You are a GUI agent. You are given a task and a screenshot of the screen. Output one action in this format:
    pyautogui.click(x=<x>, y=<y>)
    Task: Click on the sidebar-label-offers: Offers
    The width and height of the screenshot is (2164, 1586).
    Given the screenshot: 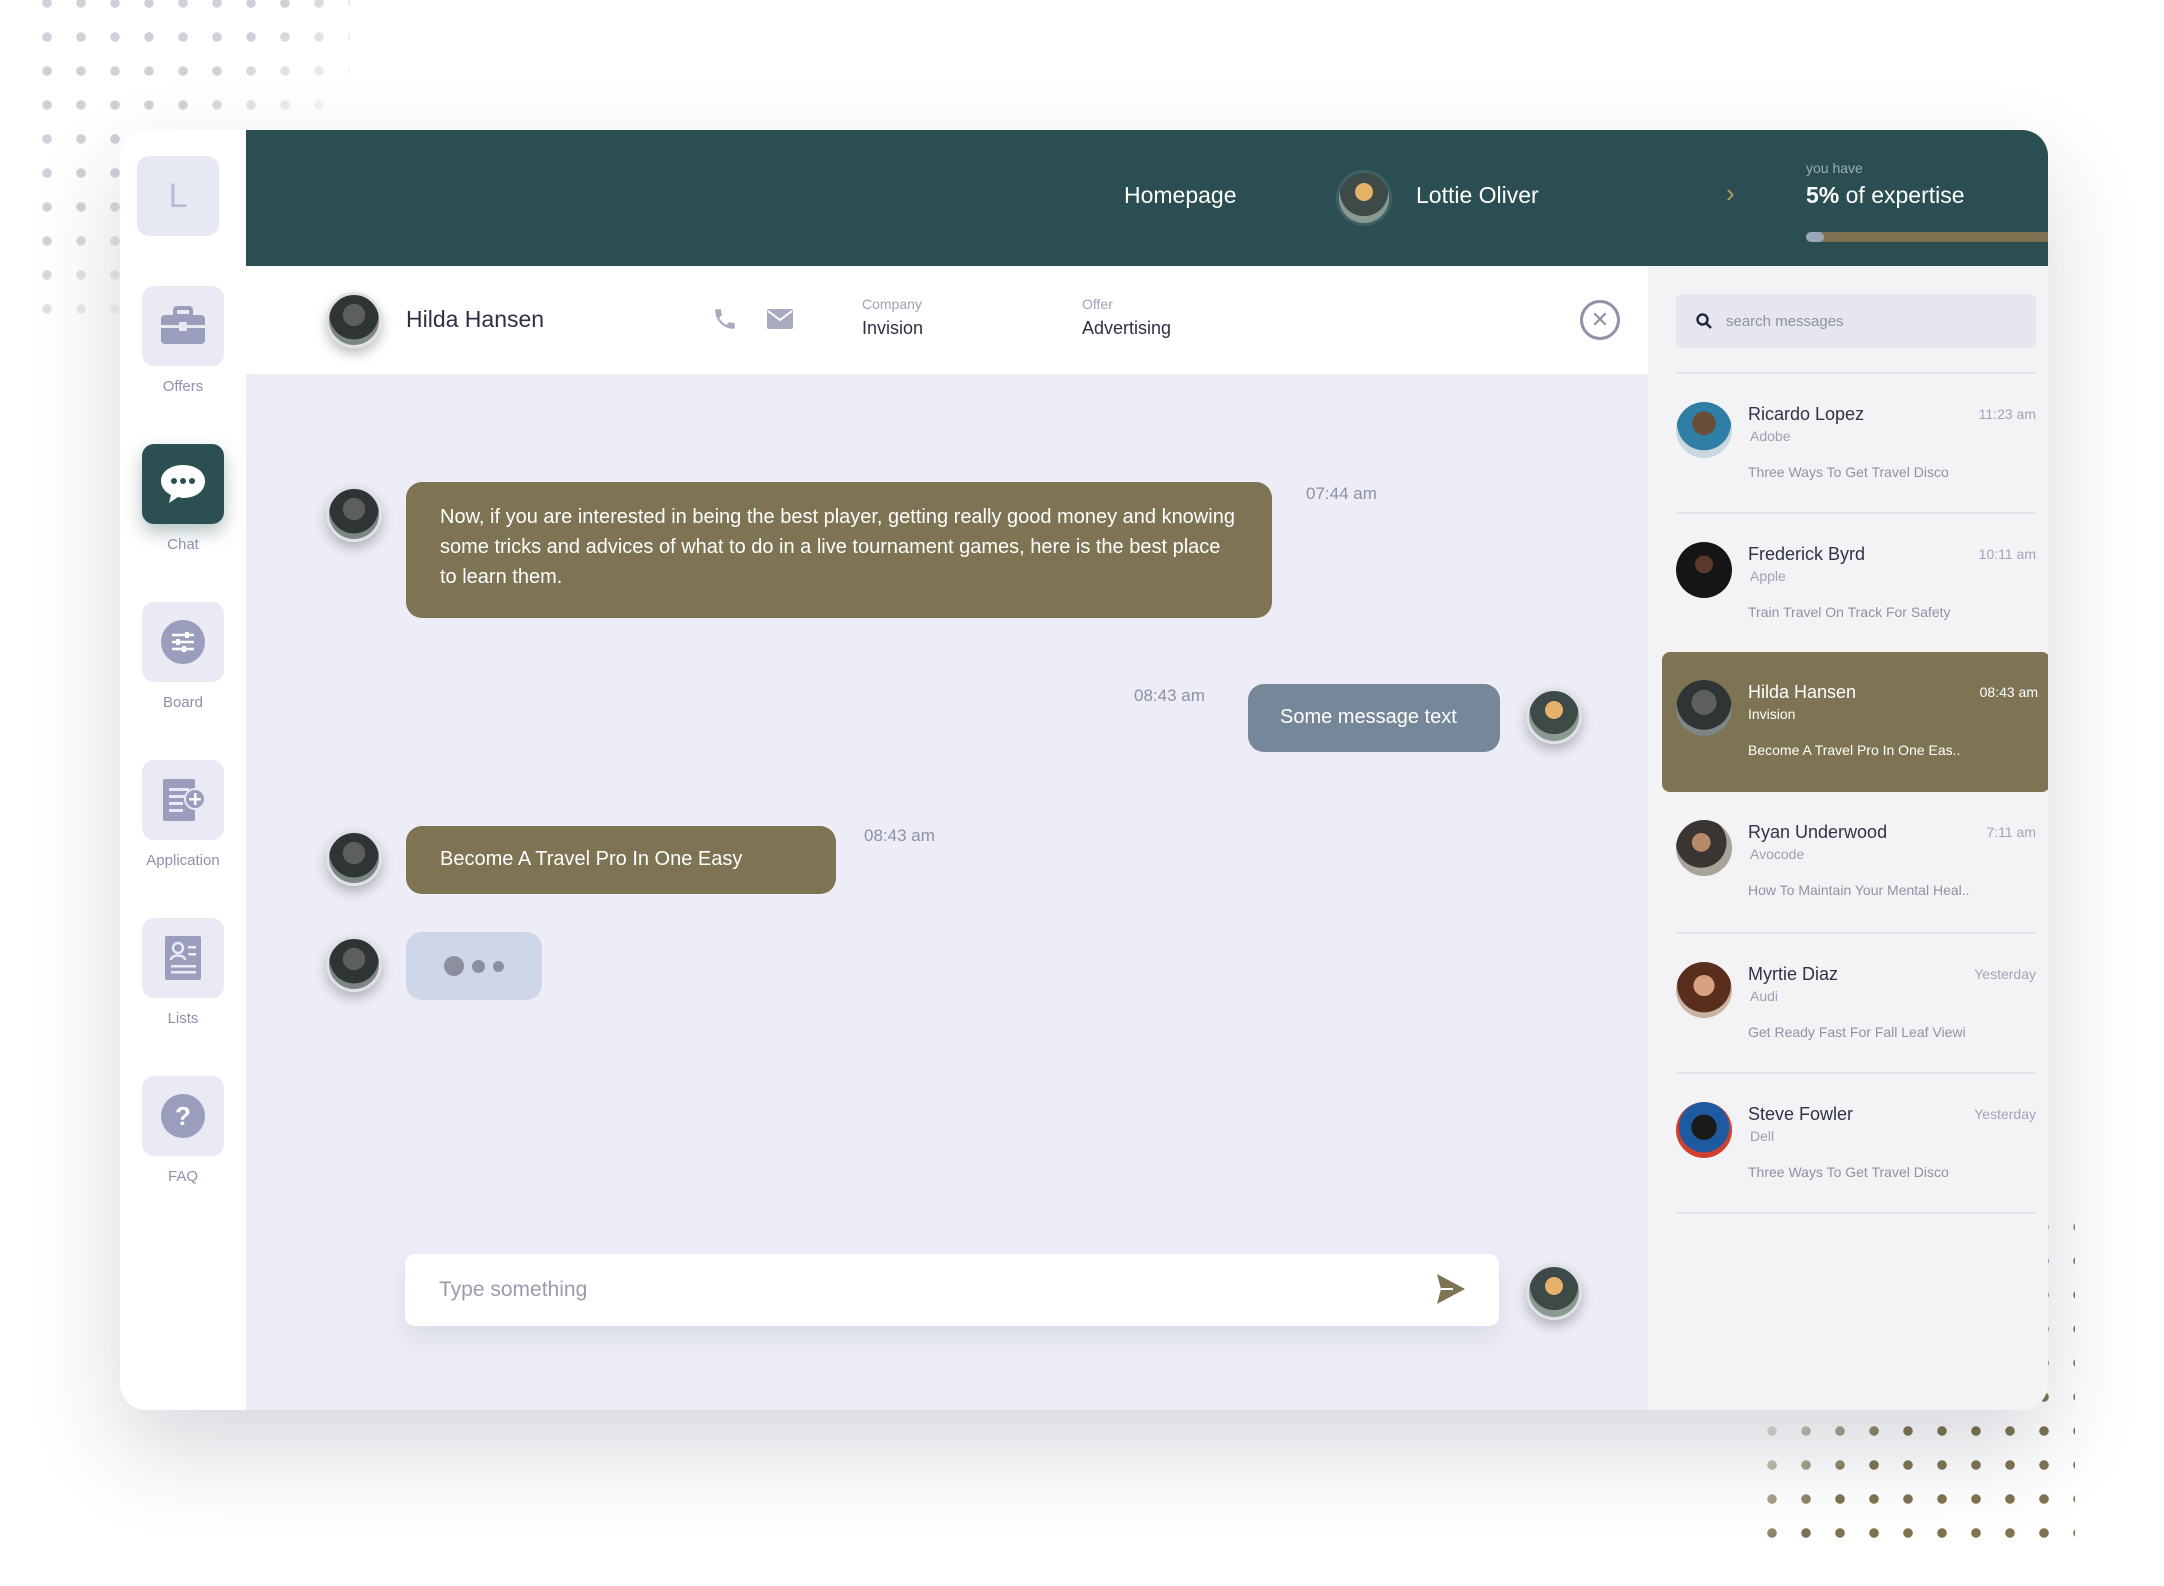 What is the action you would take?
    pyautogui.click(x=183, y=386)
    